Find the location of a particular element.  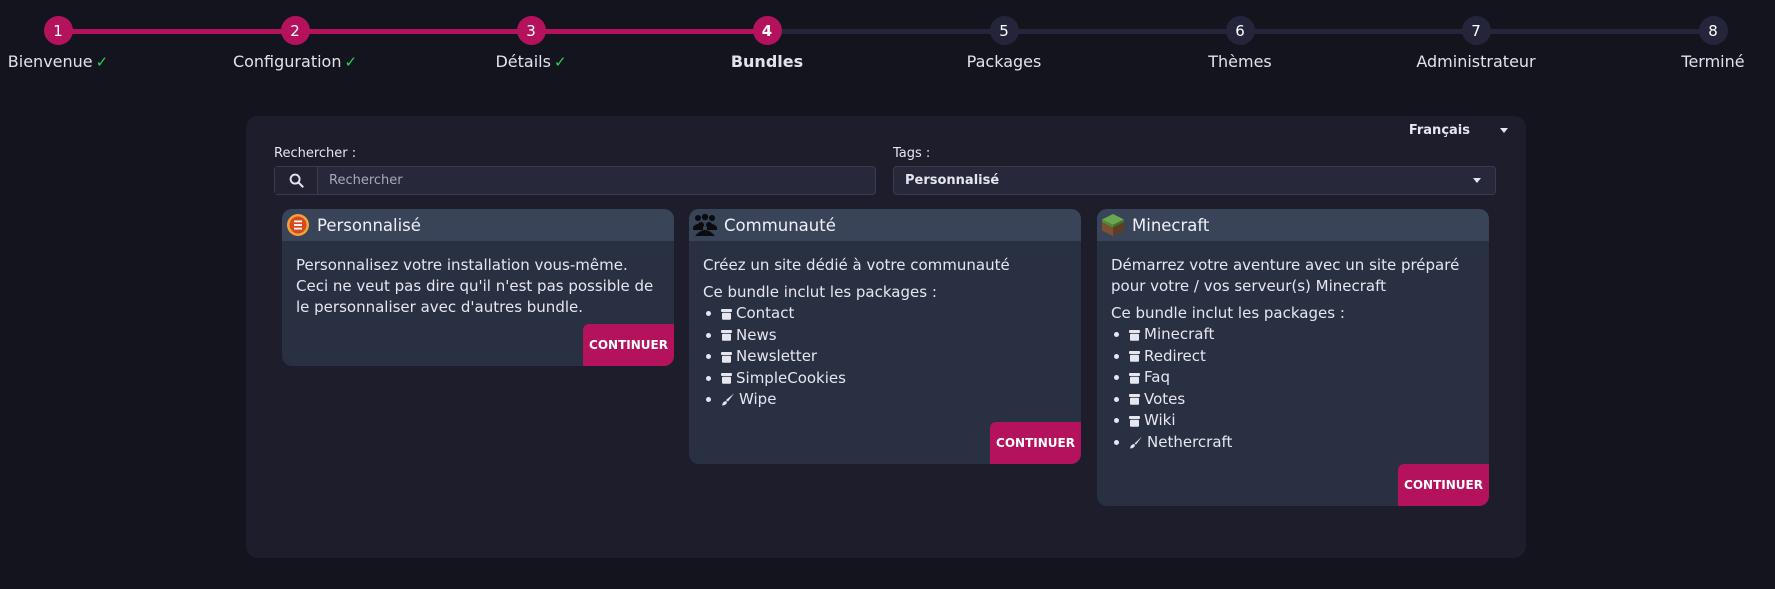

step-label: Bienvenue is located at coordinates (50, 61).